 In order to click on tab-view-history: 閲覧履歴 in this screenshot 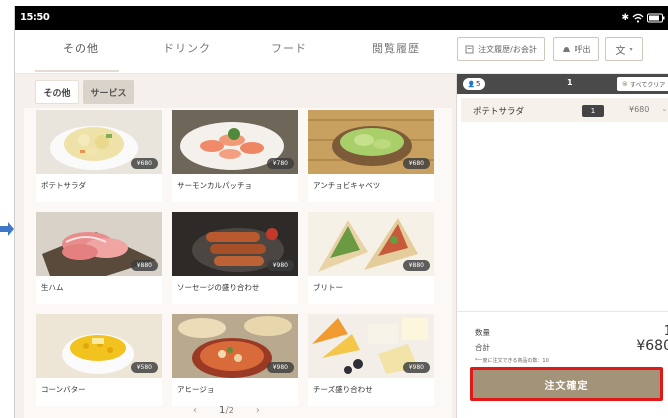, I will do `click(396, 48)`.